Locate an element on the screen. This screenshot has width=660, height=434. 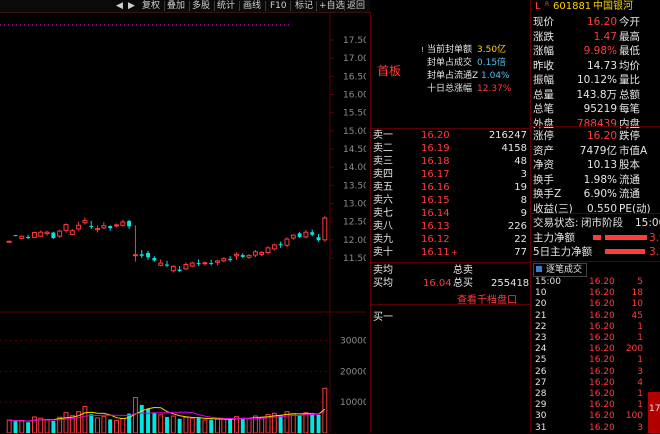
ask-level-label: 卖二 is located at coordinates (383, 148).